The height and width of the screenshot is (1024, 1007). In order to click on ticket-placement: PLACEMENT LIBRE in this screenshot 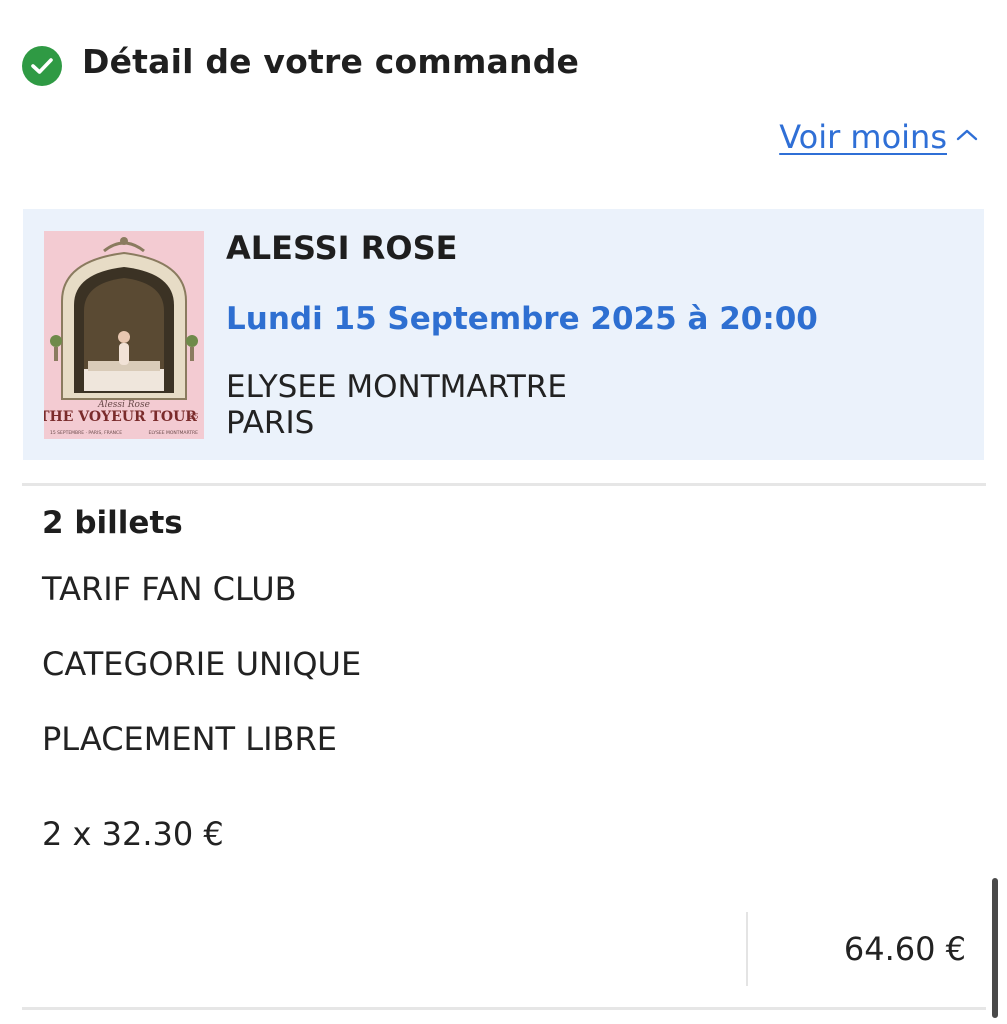, I will do `click(189, 739)`.